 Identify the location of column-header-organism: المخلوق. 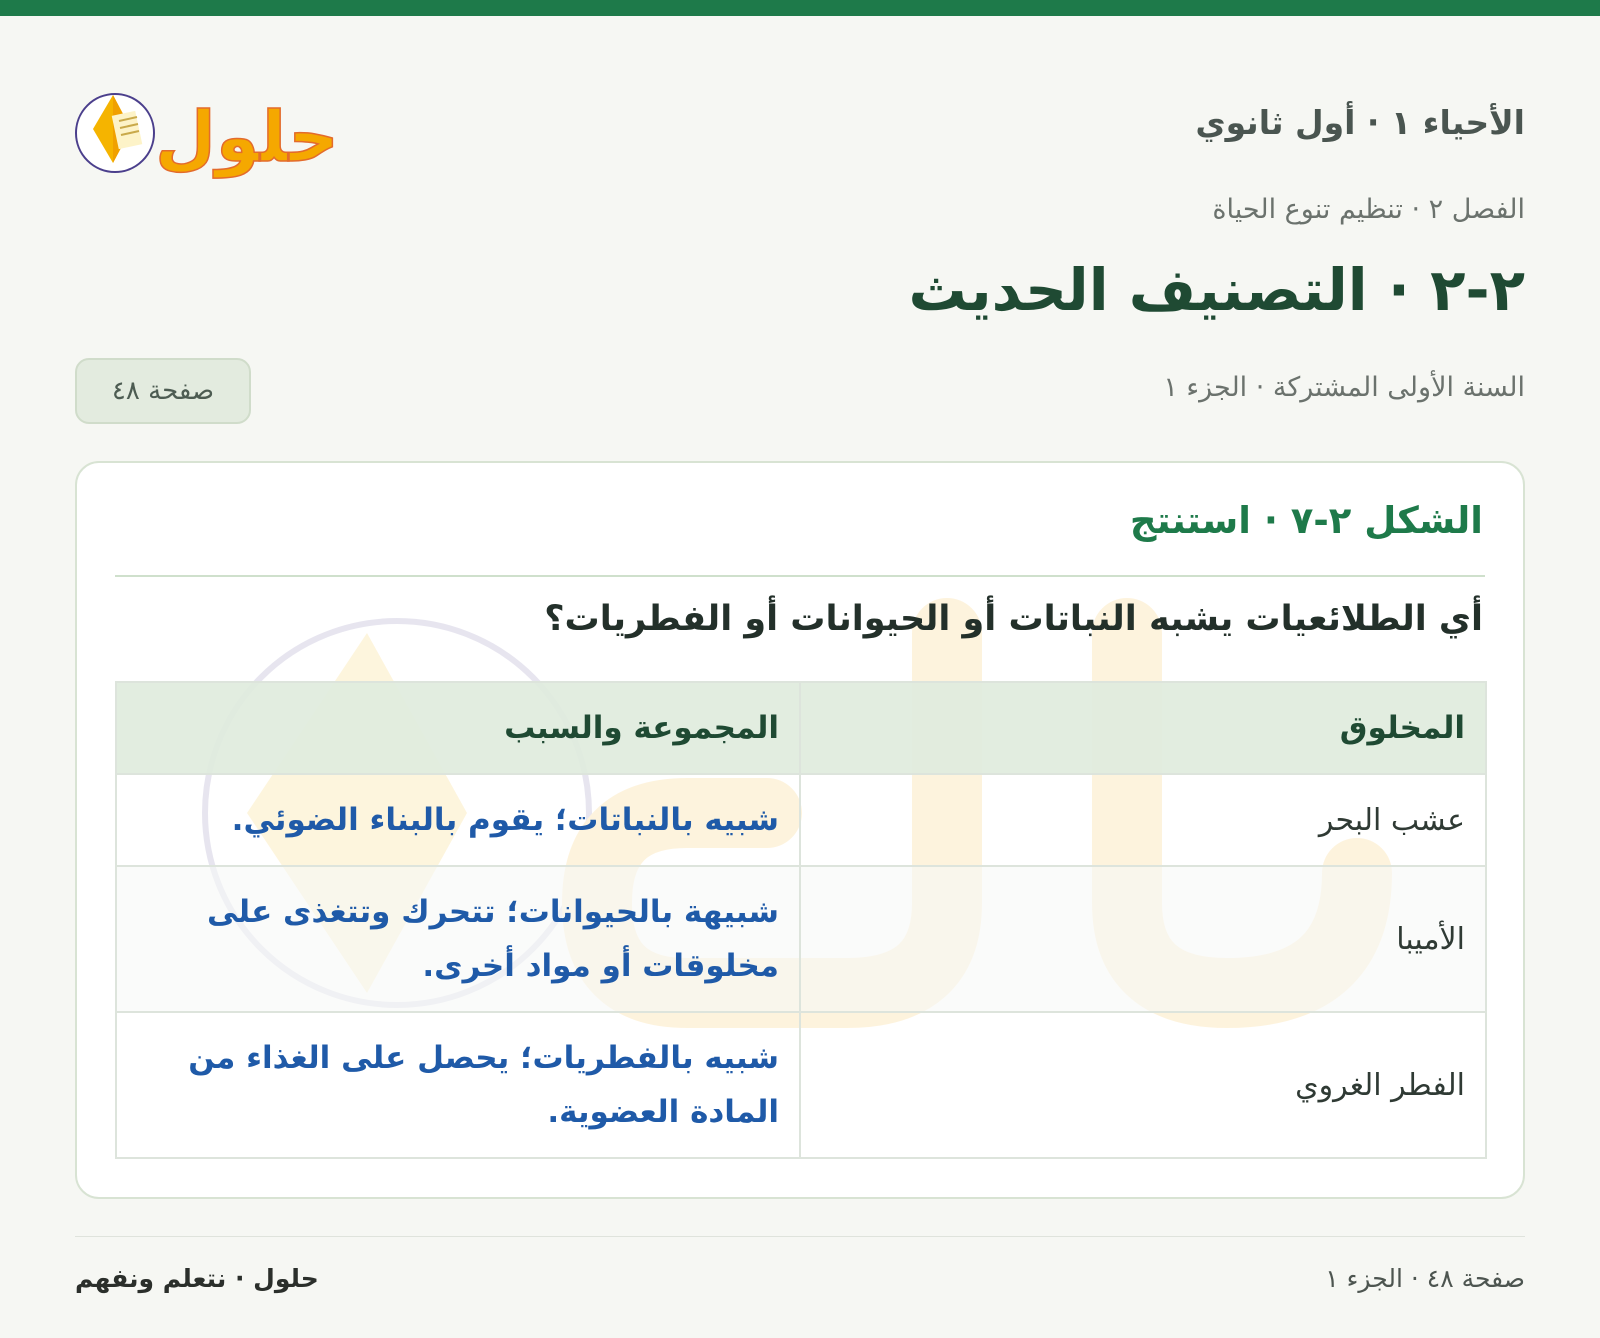
(1143, 728).